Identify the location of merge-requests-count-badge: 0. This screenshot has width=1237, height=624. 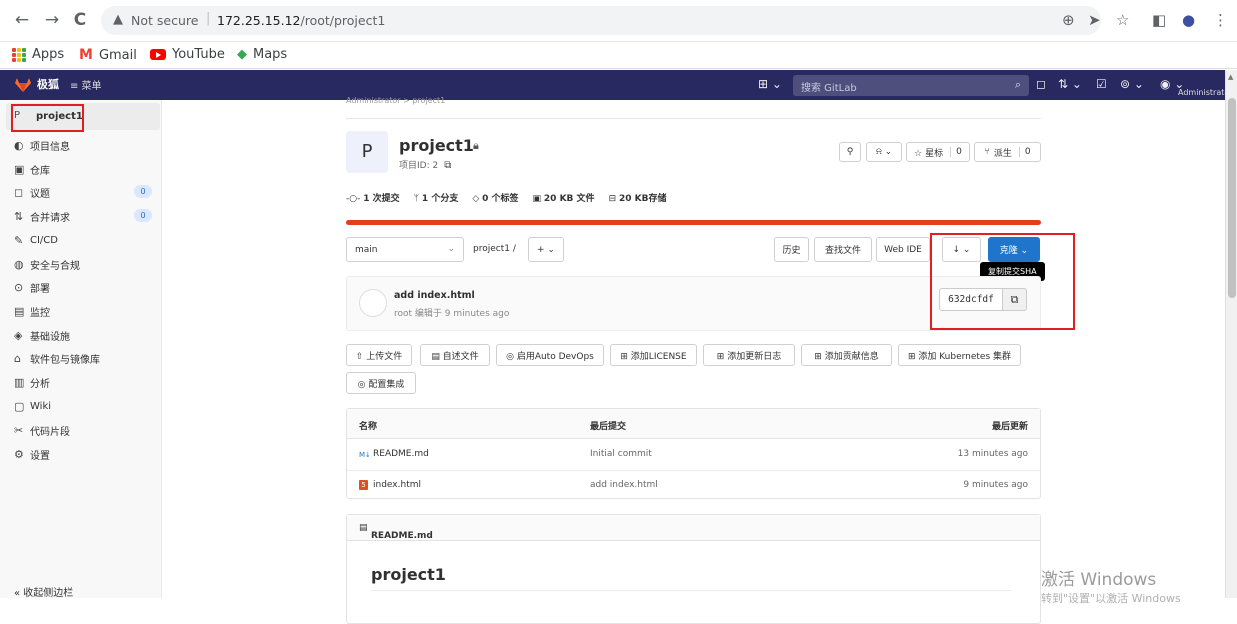
(143, 215).